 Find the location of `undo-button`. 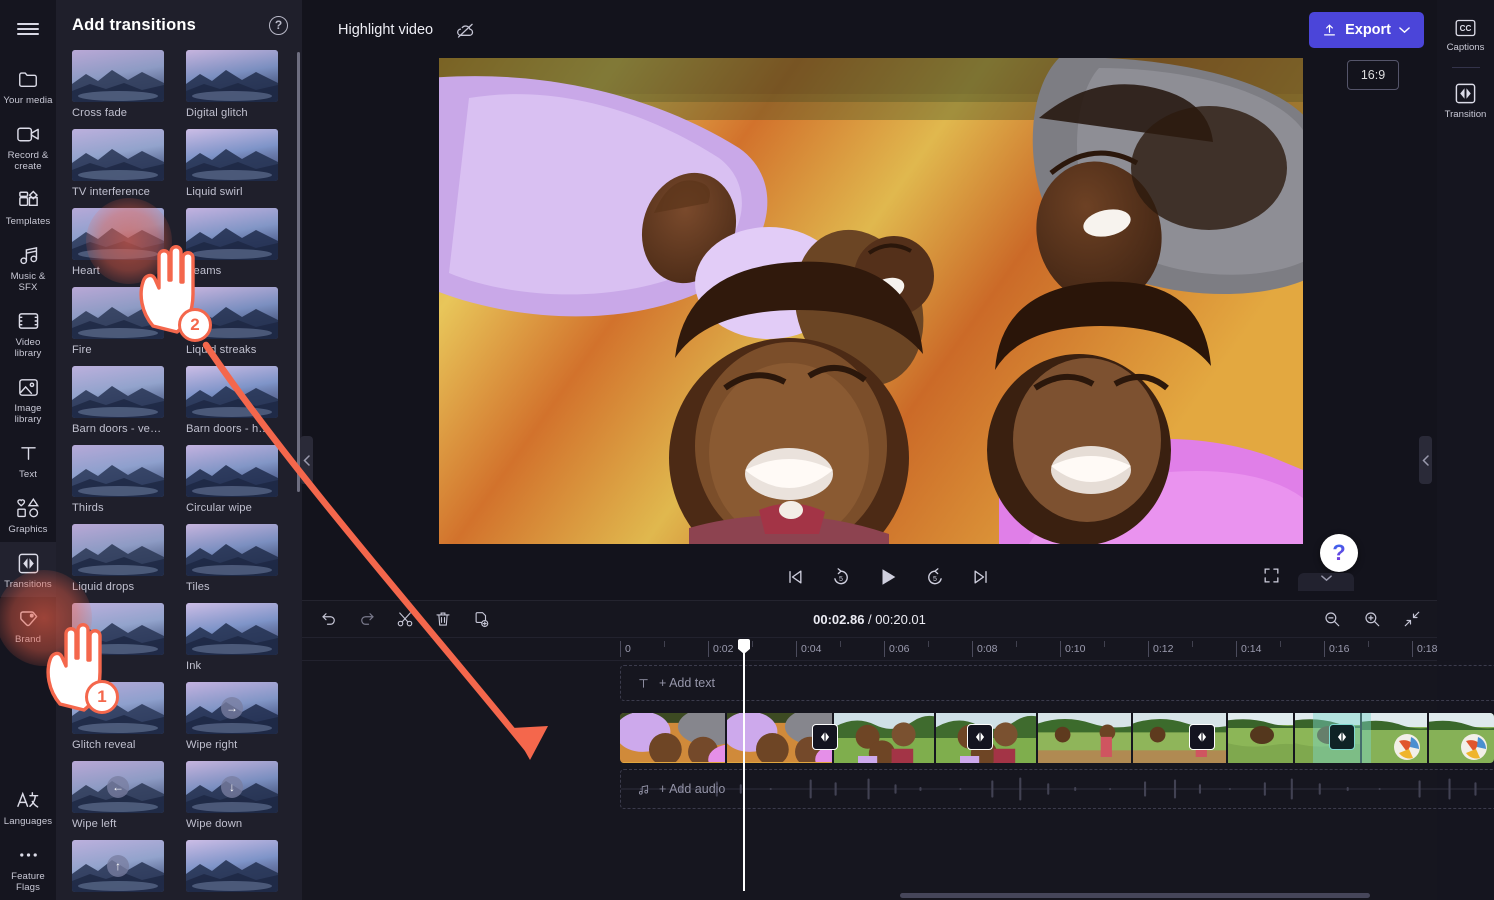

undo-button is located at coordinates (329, 619).